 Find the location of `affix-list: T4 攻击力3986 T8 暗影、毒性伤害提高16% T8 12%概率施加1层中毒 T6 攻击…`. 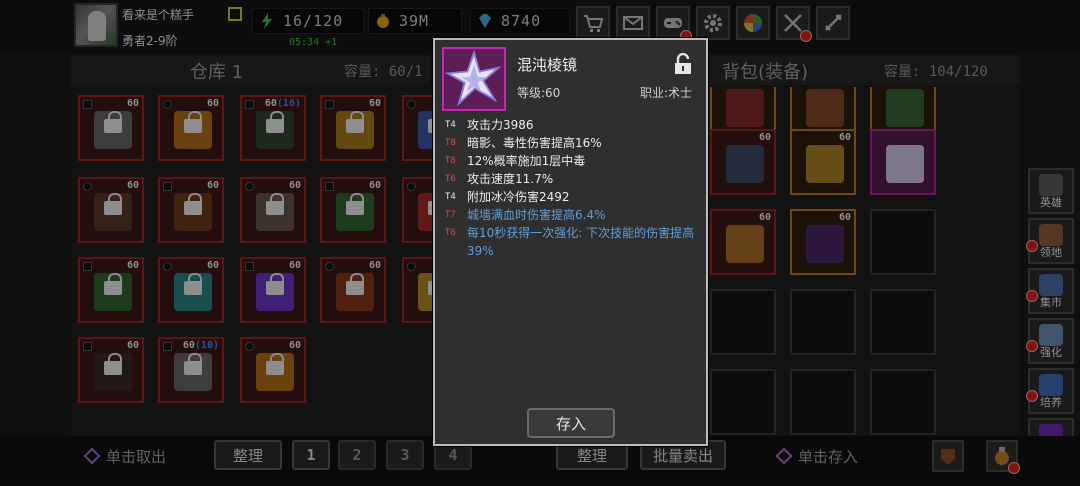

affix-list: T4 攻击力3986 T8 暗影、毒性伤害提高16% T8 12%概率施加1层中毒 T6 攻击… is located at coordinates (572, 188).